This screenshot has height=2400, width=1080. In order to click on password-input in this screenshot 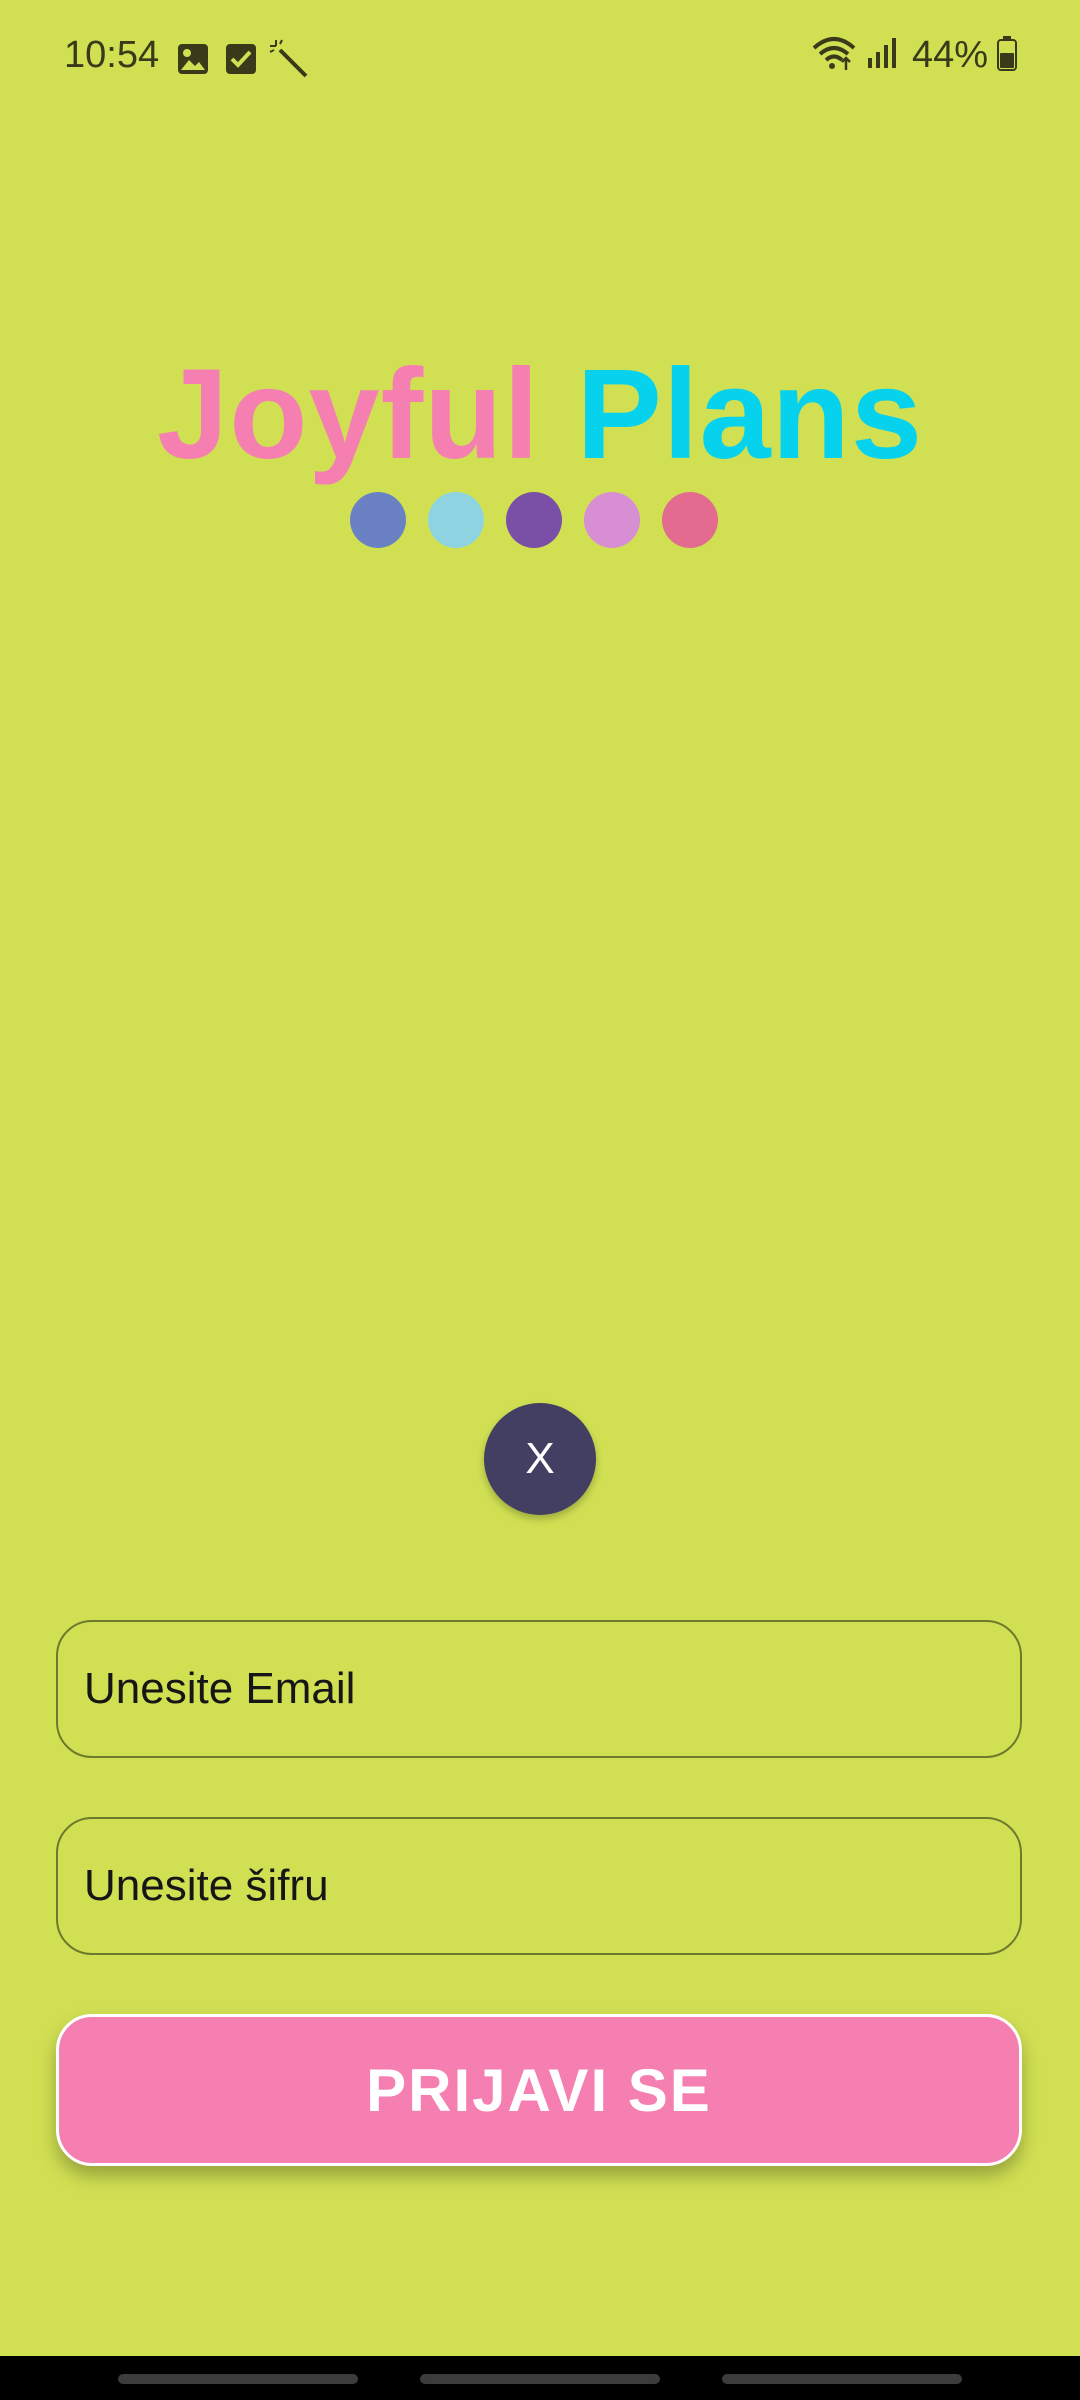, I will do `click(539, 1886)`.